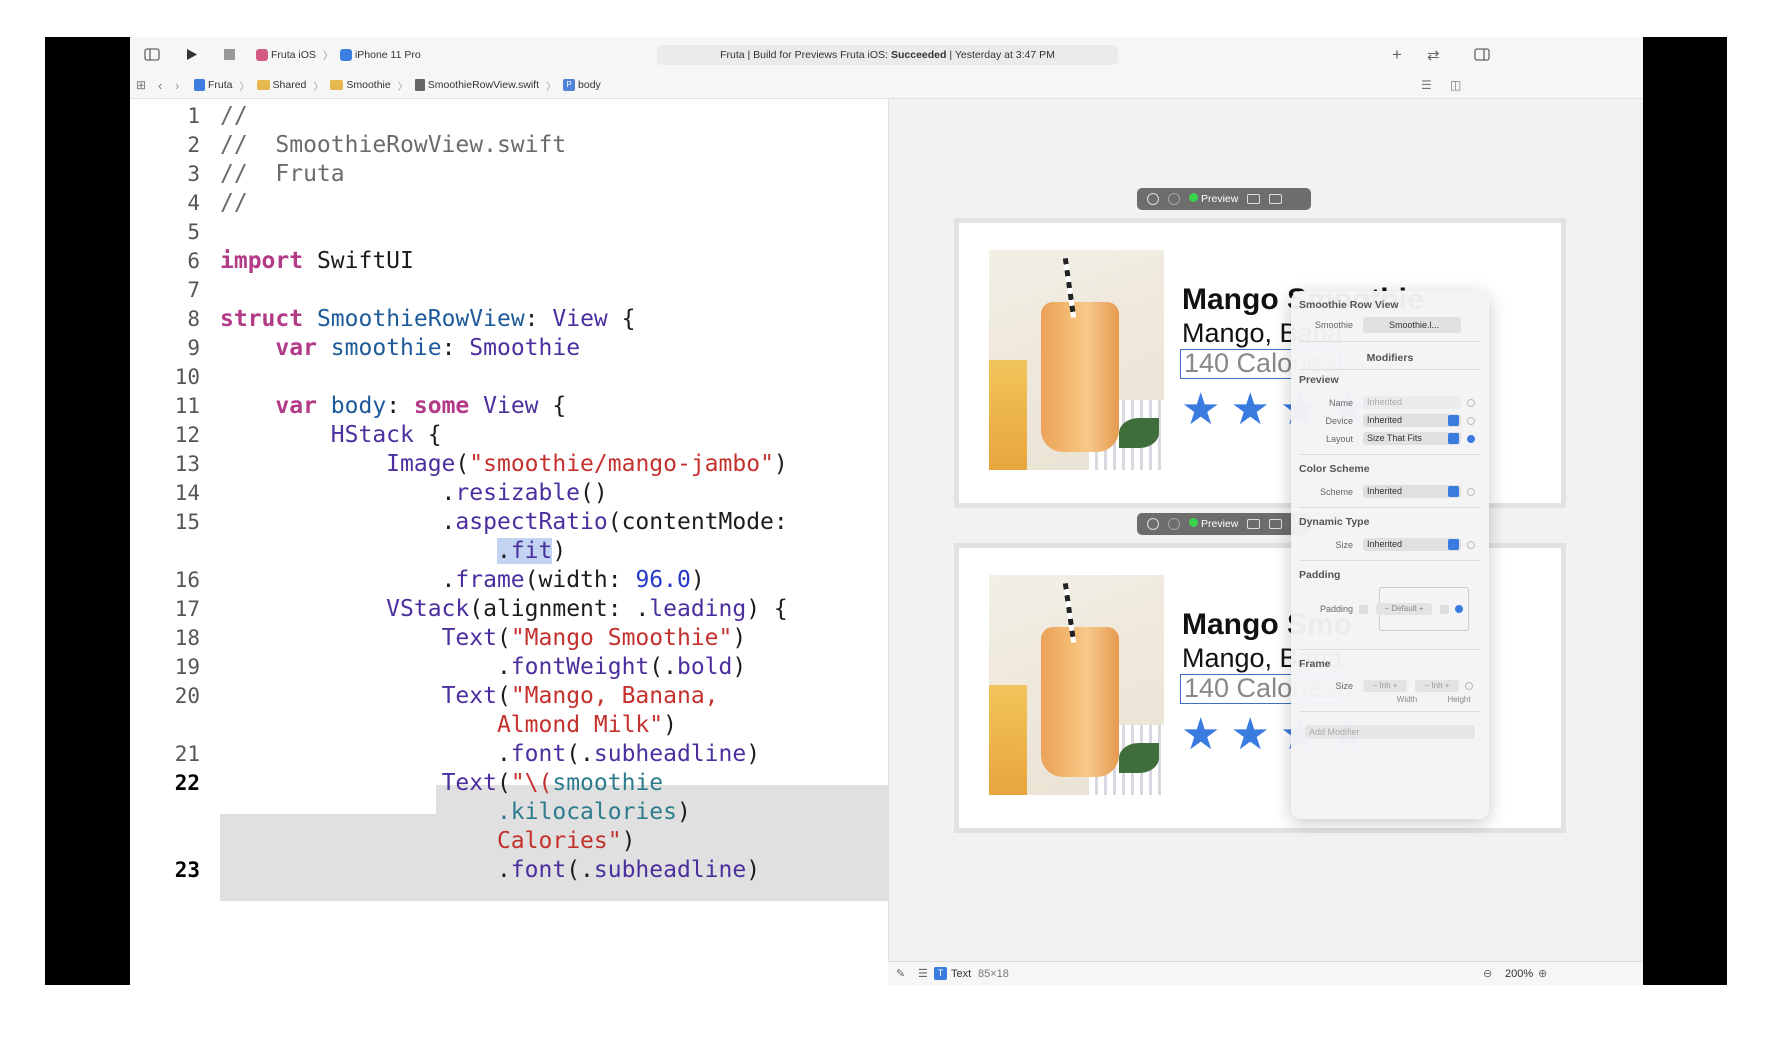 This screenshot has width=1772, height=1038. Describe the element at coordinates (1444, 609) in the screenshot. I see `padding-trailing-toggle` at that location.